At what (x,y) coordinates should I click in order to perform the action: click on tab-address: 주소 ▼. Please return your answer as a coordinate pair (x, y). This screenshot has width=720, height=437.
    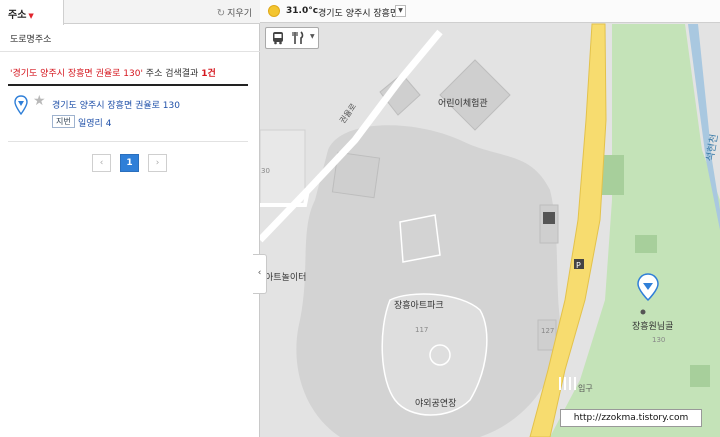
    Looking at the image, I should click on (32, 12).